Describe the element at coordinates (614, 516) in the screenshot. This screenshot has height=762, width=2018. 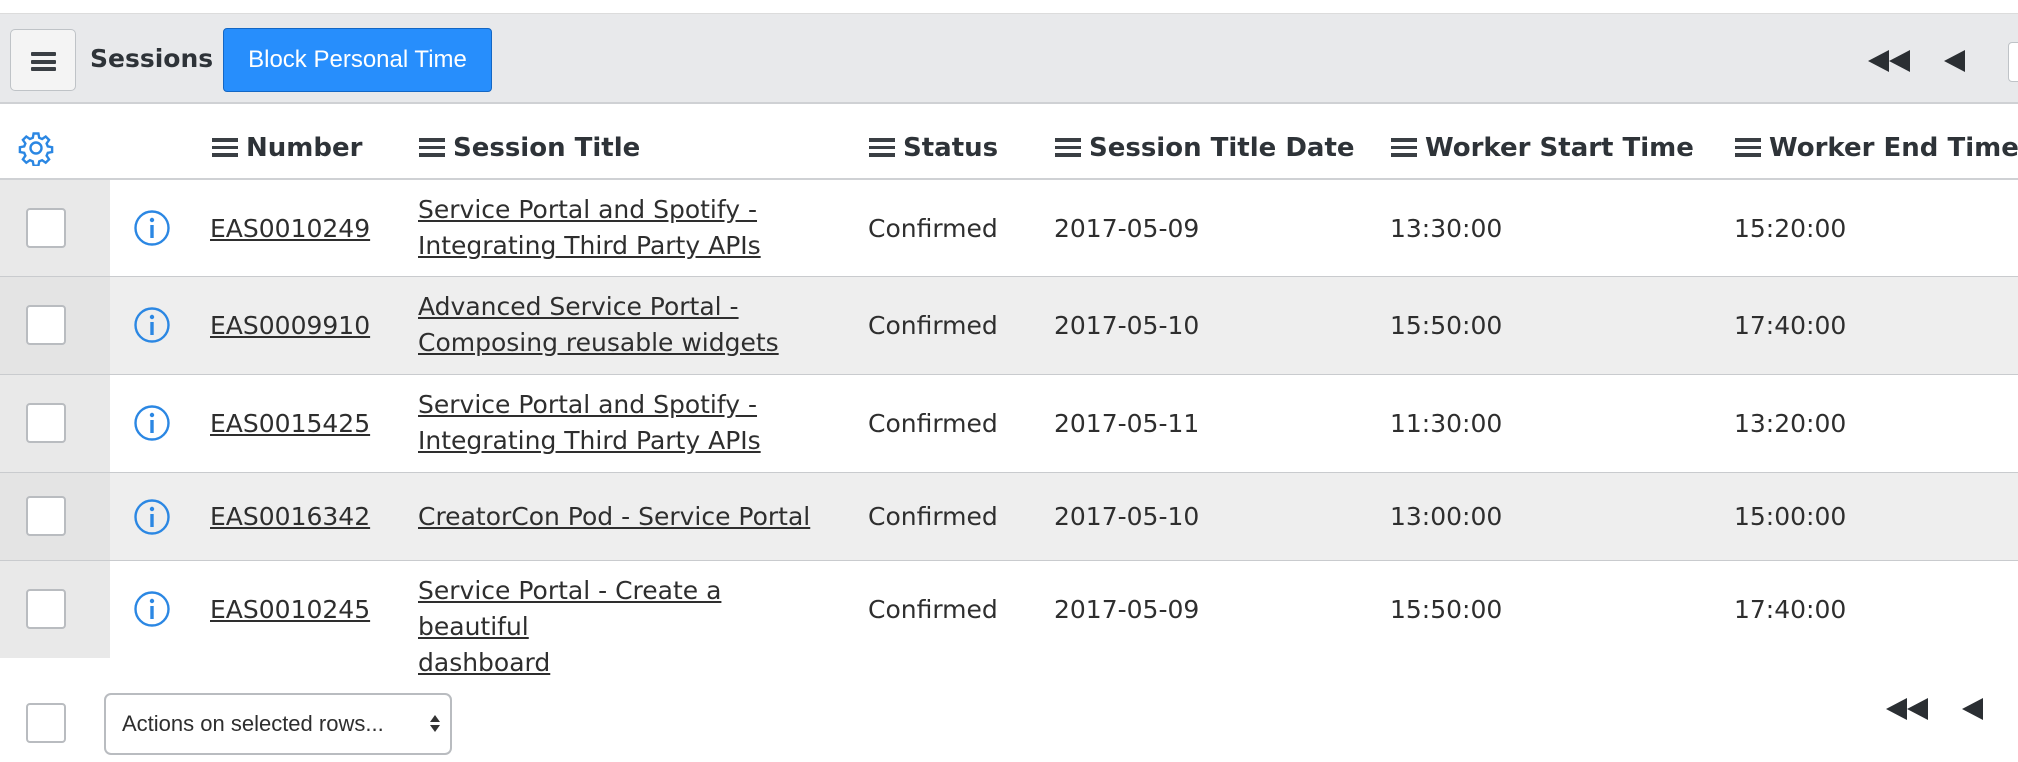
I see `row-session-title-link: CreatorCon Pod - Service Portal` at that location.